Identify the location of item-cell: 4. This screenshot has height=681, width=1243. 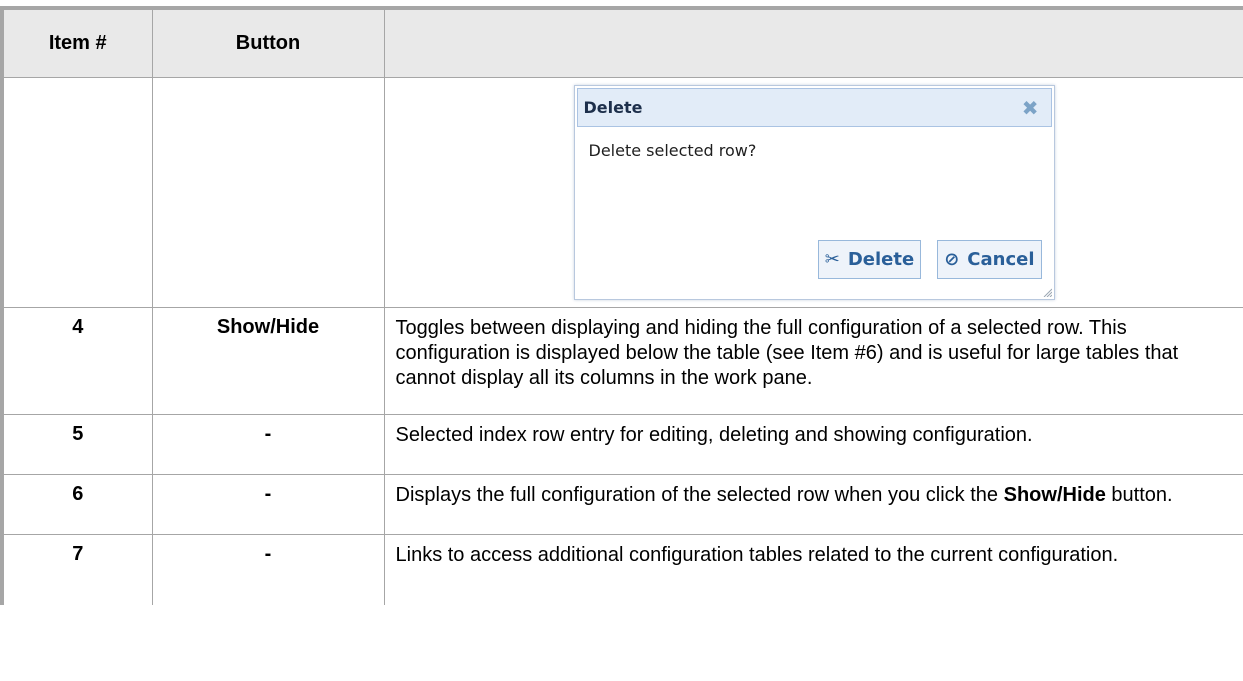
(76, 361).